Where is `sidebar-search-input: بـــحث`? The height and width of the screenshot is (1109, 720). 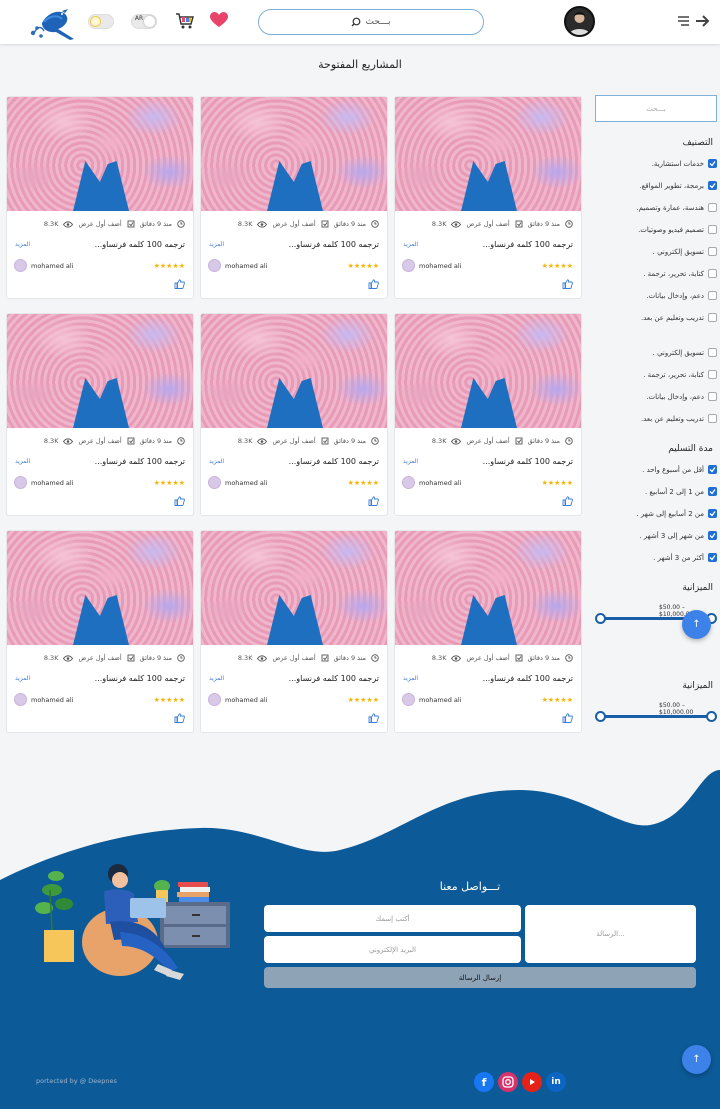 sidebar-search-input: بـــحث is located at coordinates (656, 108).